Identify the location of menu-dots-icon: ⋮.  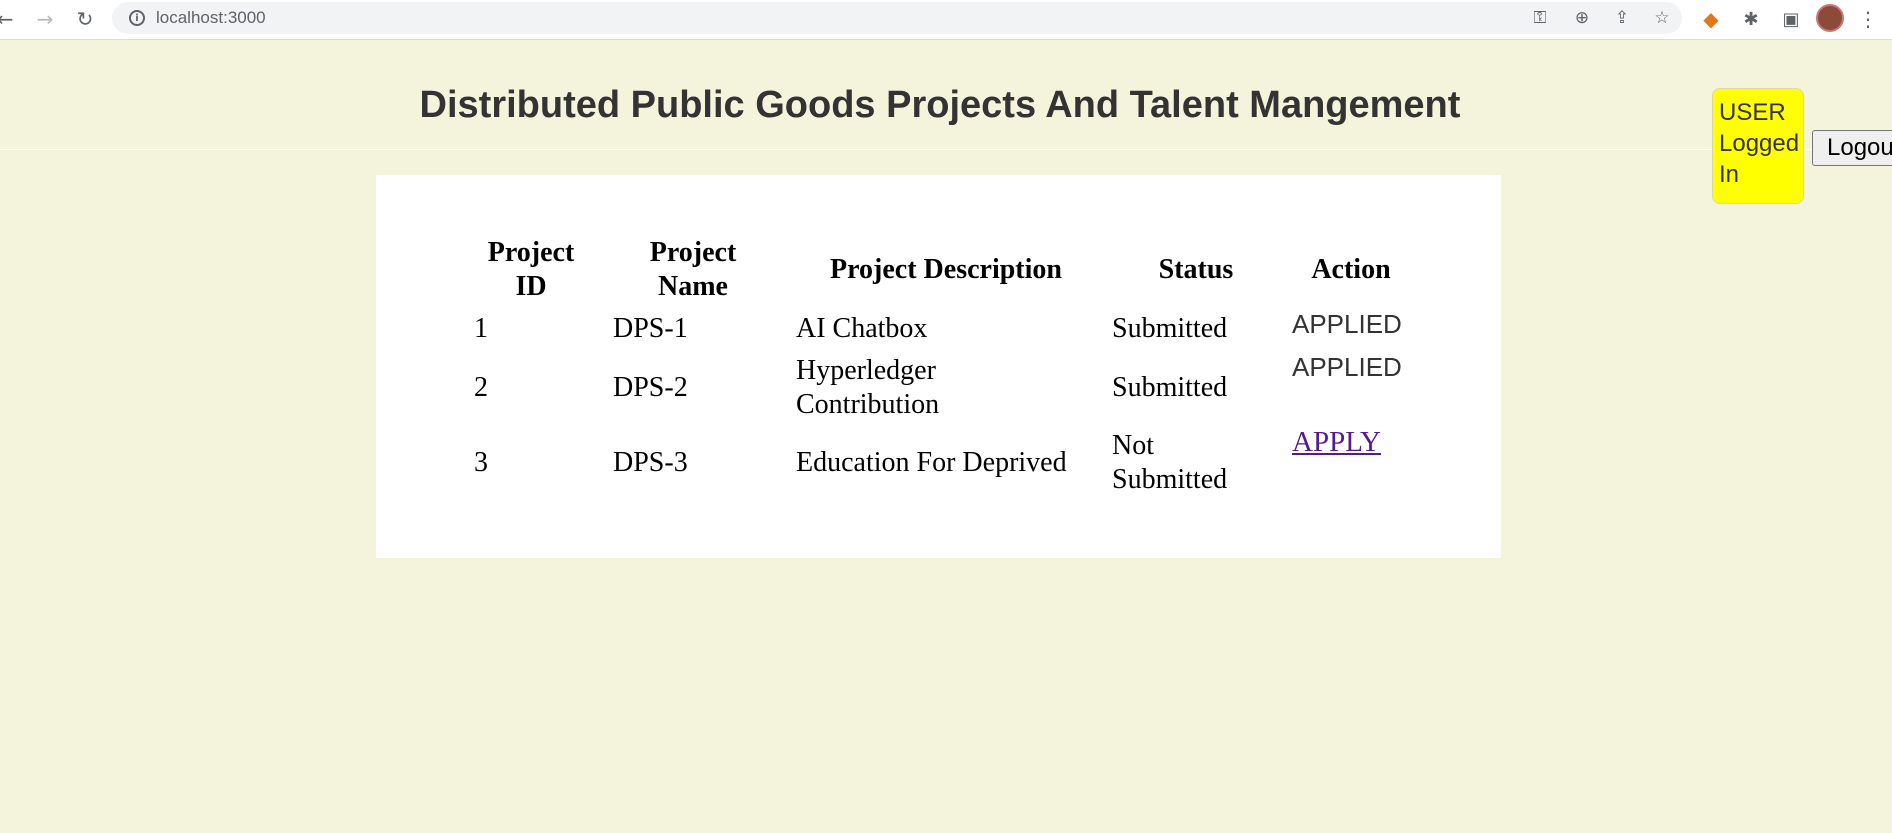
(1868, 19).